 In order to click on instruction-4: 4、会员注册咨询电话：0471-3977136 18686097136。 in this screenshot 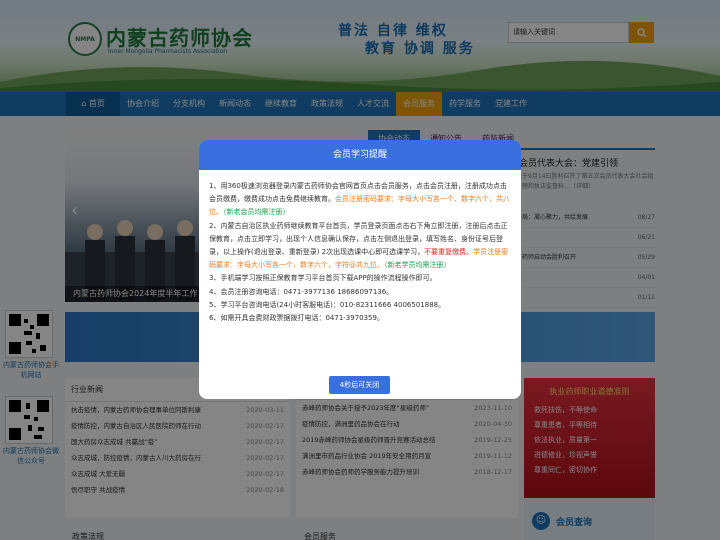, I will do `click(301, 291)`.